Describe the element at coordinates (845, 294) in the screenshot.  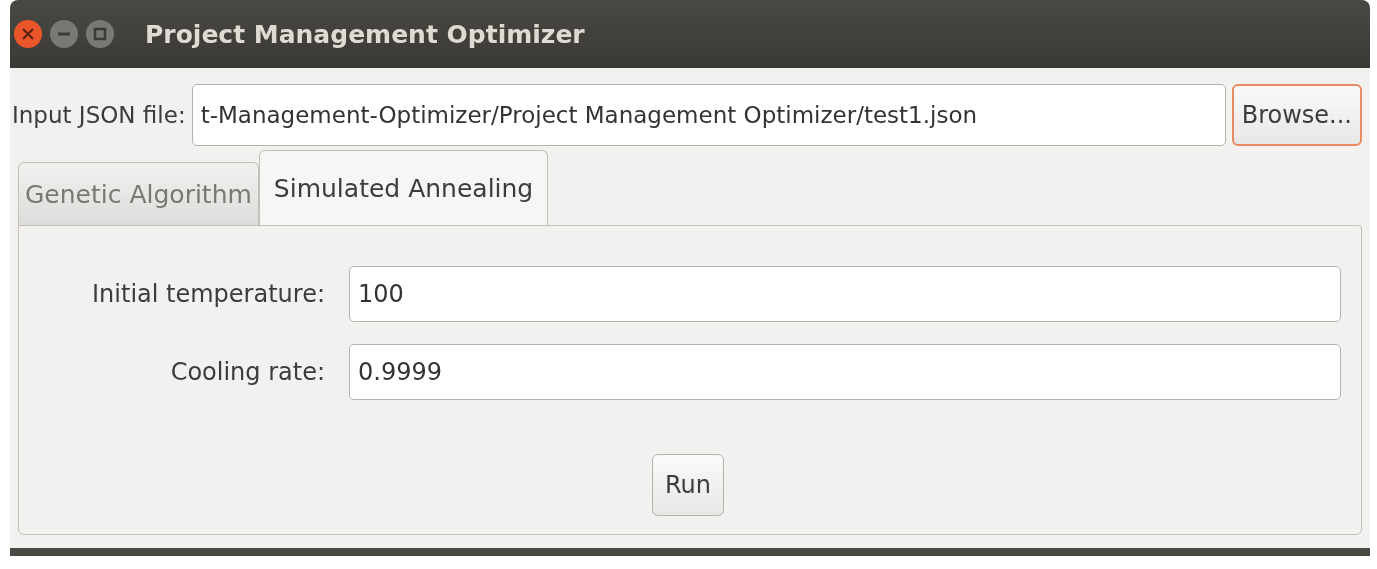
I see `input-field: 100` at that location.